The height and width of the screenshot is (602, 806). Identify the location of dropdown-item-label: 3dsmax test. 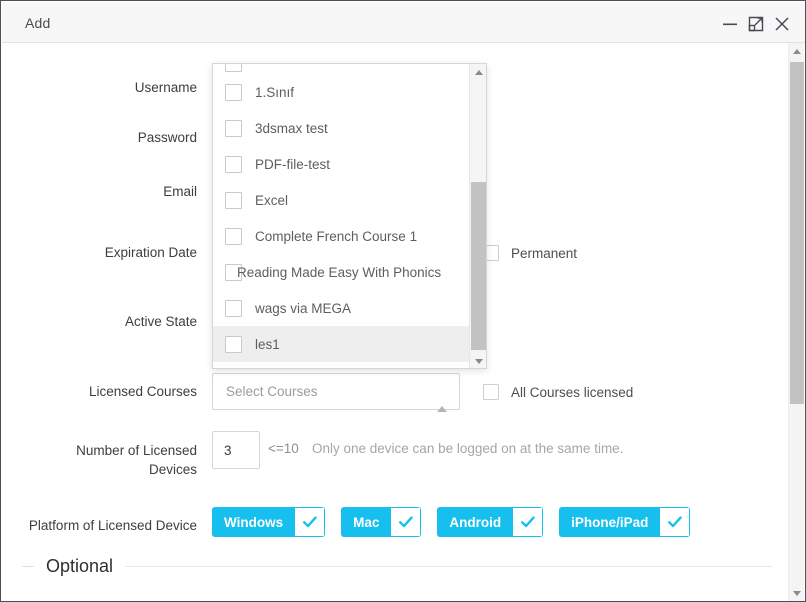
(291, 128).